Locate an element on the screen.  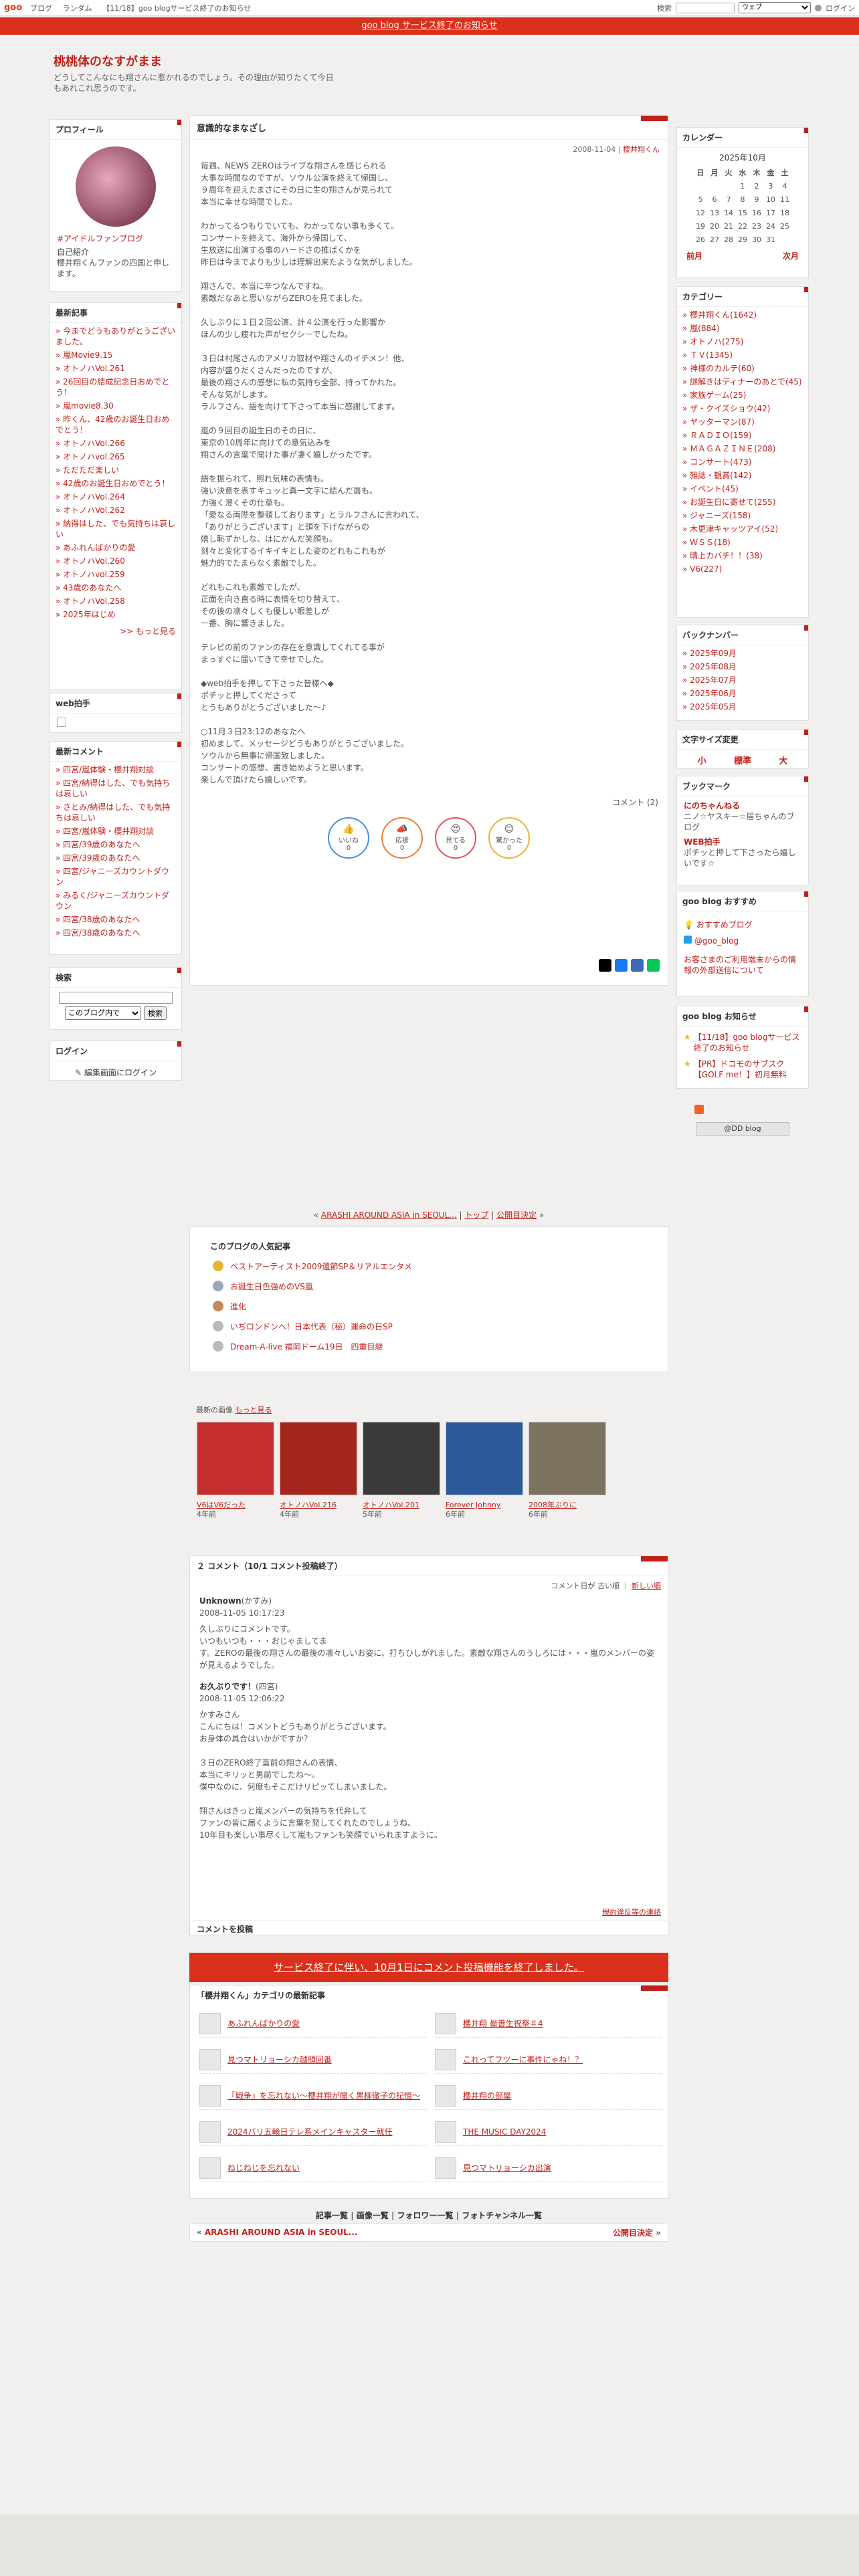
popular-link: 進化 is located at coordinates (238, 1306).